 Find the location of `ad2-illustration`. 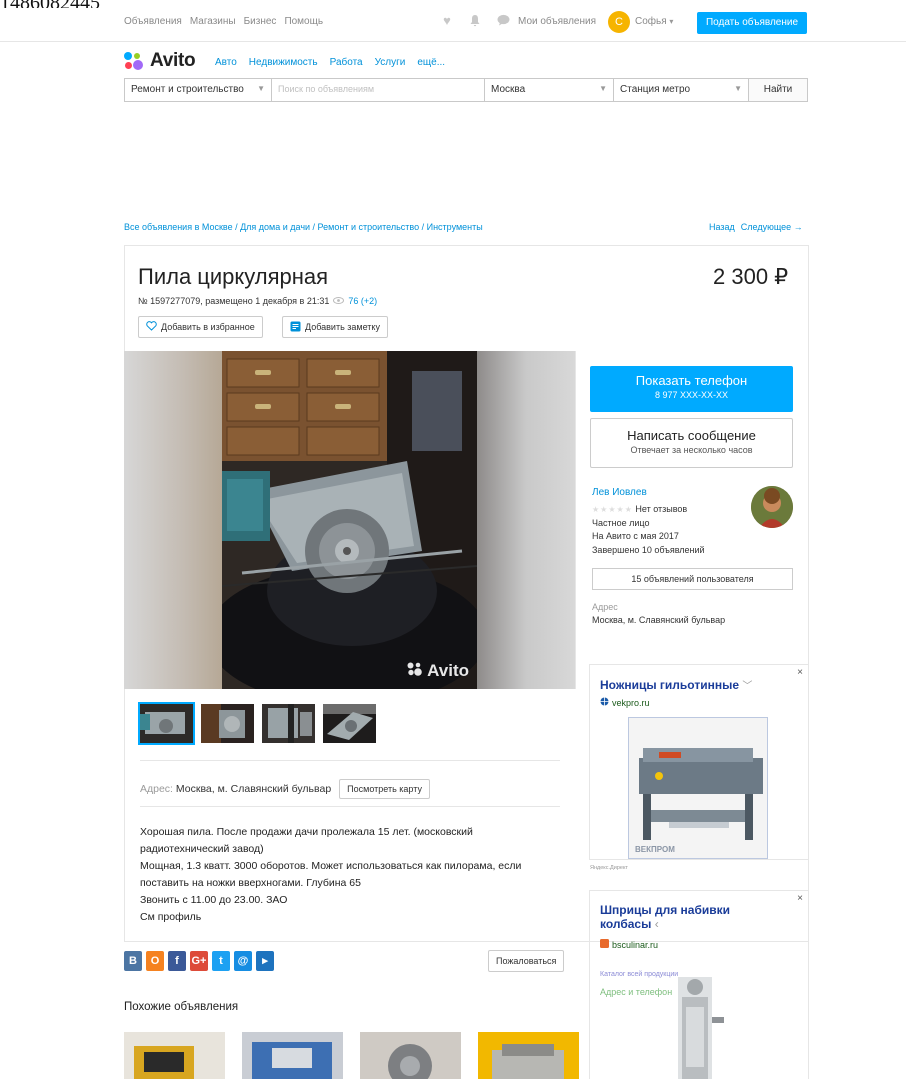

ad2-illustration is located at coordinates (701, 1028).